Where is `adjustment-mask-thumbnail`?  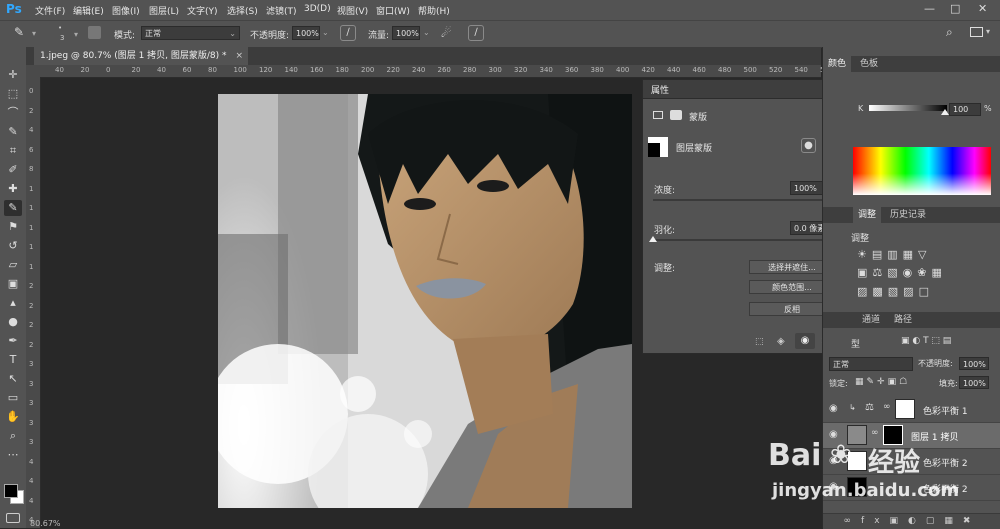 adjustment-mask-thumbnail is located at coordinates (905, 409).